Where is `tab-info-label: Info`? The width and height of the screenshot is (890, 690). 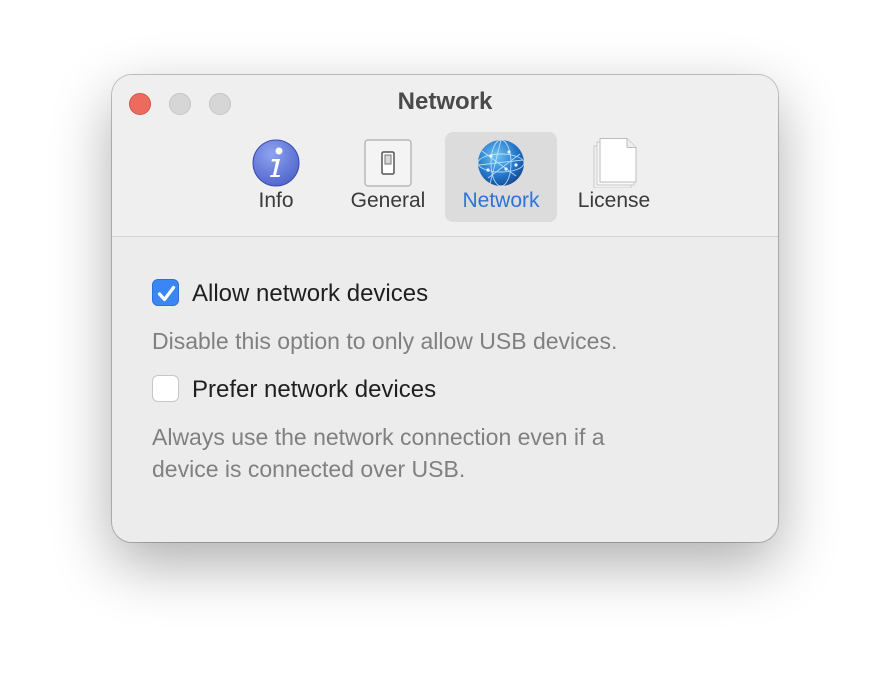
tab-info-label: Info is located at coordinates (276, 200).